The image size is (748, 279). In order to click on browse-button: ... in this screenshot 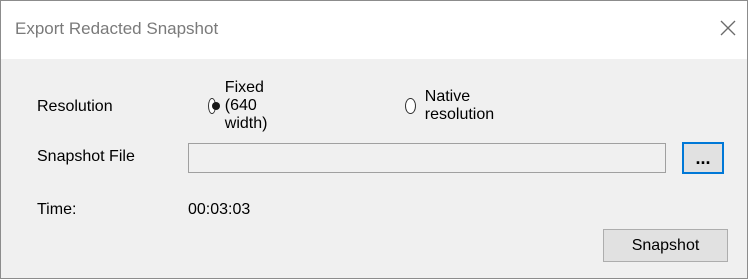, I will do `click(703, 158)`.